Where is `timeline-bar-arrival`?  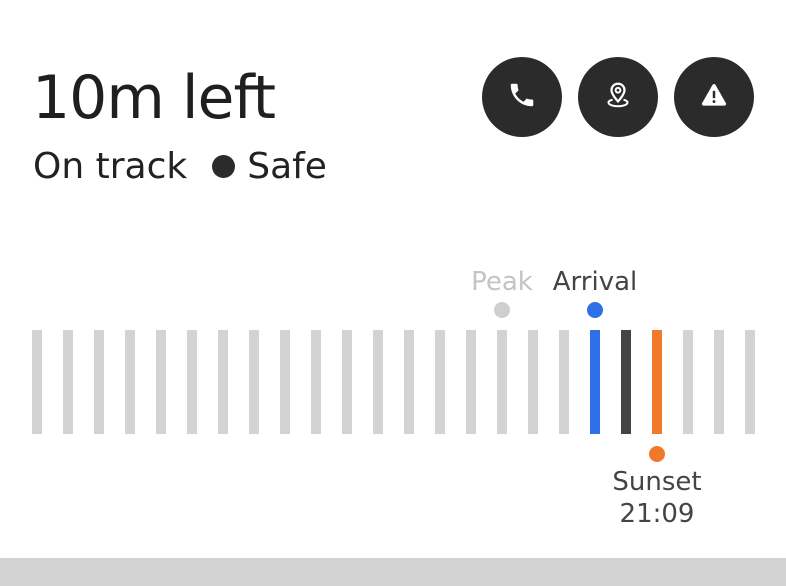
timeline-bar-arrival is located at coordinates (595, 382).